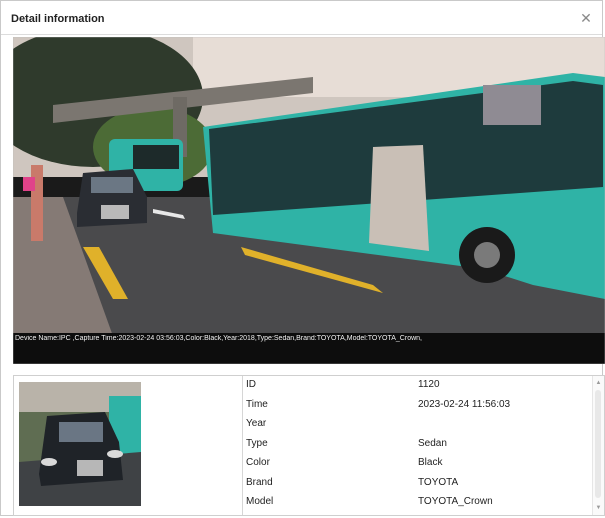 Image resolution: width=605 pixels, height=518 pixels. I want to click on info-value: 2023-02-24 11:56:03, so click(464, 404).